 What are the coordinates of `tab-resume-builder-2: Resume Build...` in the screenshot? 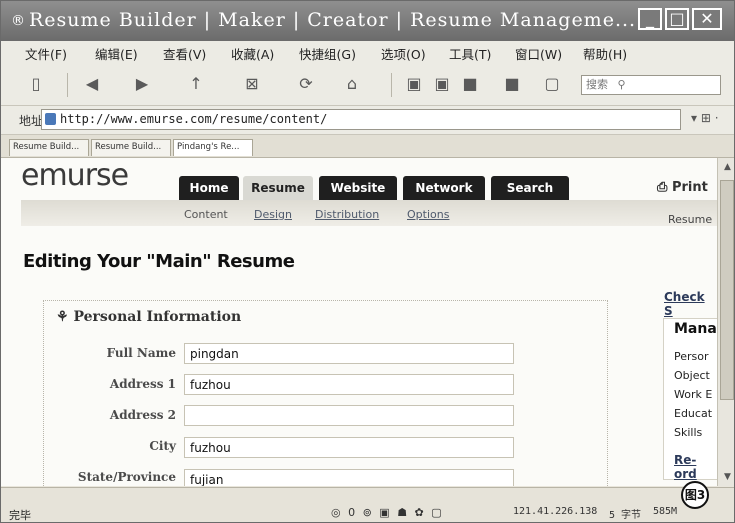 It's located at (131, 147).